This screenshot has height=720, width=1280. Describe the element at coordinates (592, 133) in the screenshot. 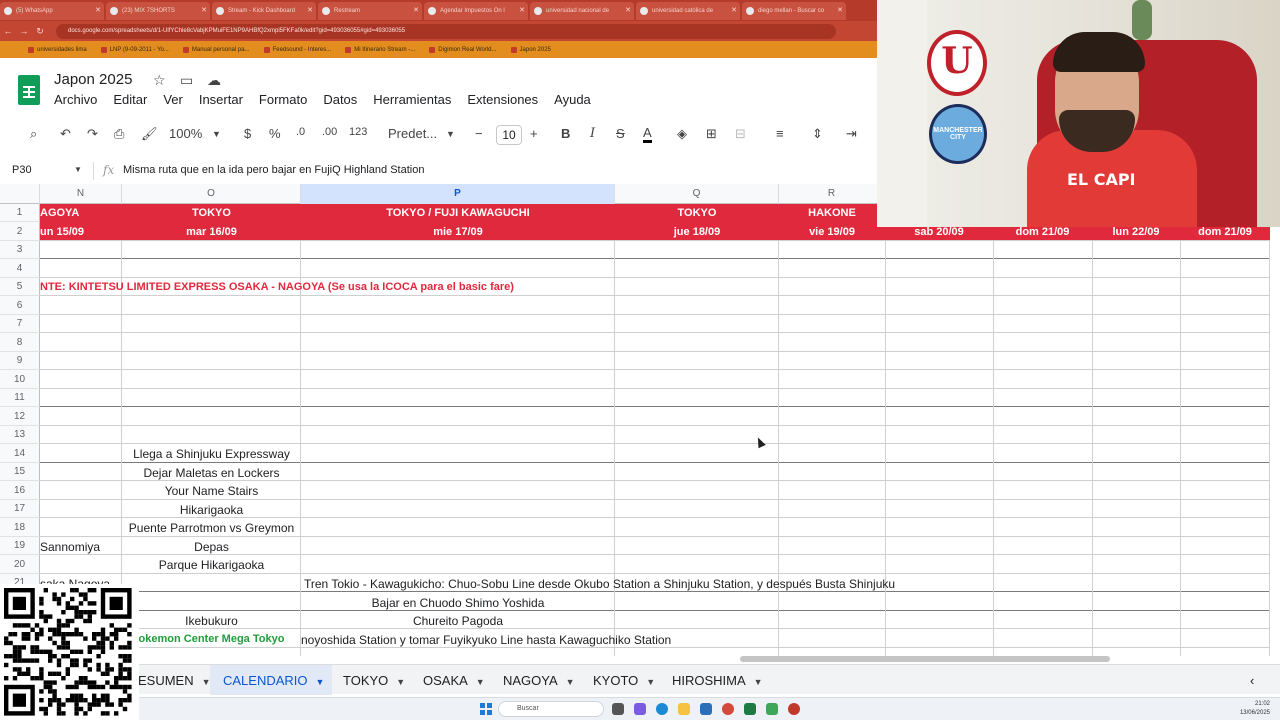

I see `italic-button: I` at that location.